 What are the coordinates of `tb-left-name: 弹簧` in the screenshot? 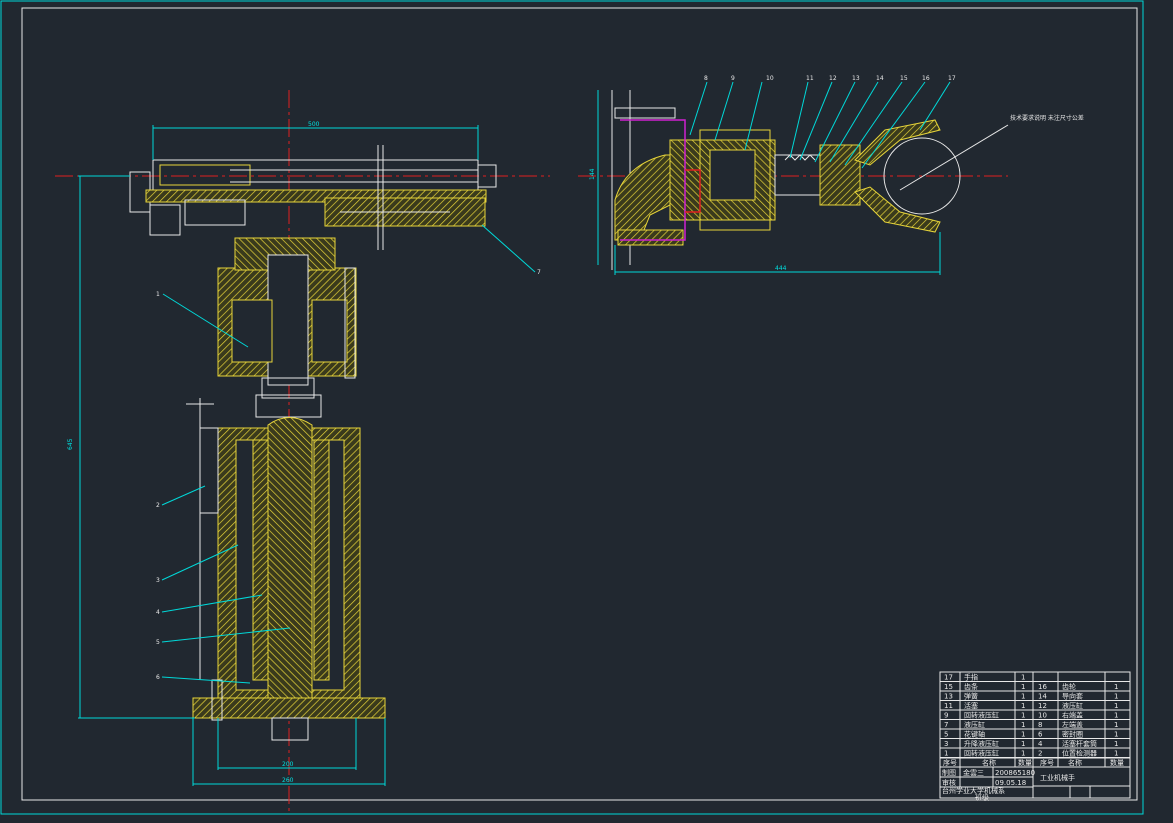 It's located at (971, 696).